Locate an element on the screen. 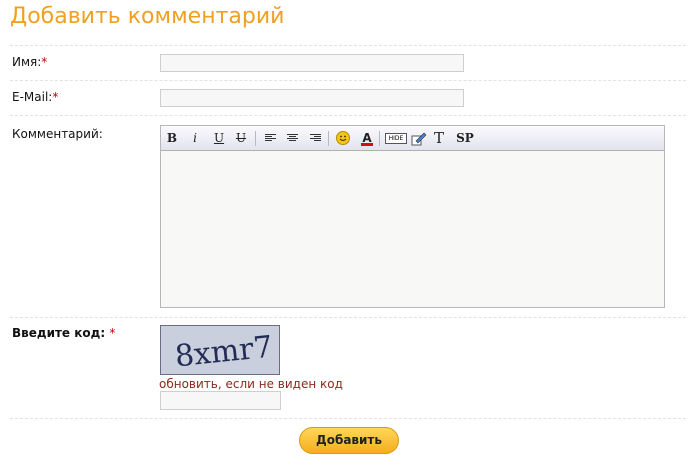 The height and width of the screenshot is (472, 688). font-color-icon: A is located at coordinates (367, 138).